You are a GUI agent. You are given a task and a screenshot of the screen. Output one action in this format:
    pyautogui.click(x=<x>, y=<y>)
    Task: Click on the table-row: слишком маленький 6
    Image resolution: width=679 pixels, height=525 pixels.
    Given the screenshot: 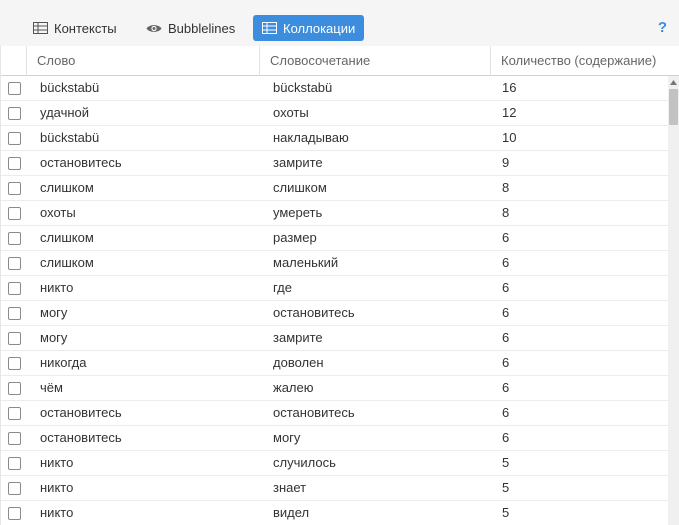 What is the action you would take?
    pyautogui.click(x=335, y=263)
    